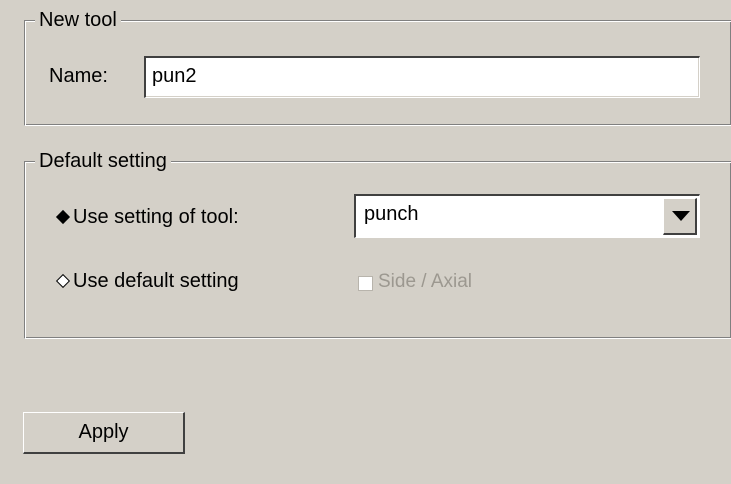  What do you see at coordinates (103, 161) in the screenshot?
I see `default-setting-legend: Default setting` at bounding box center [103, 161].